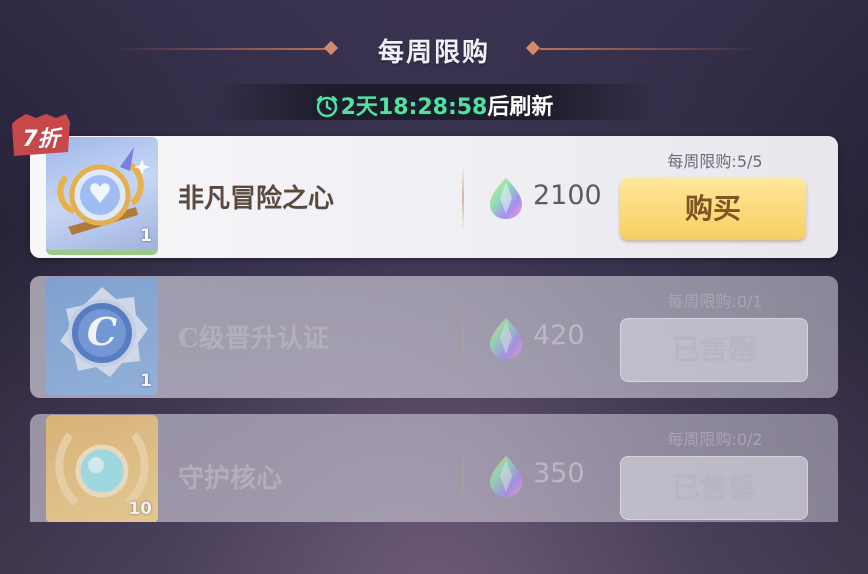  I want to click on item-slot: C 1, so click(102, 336).